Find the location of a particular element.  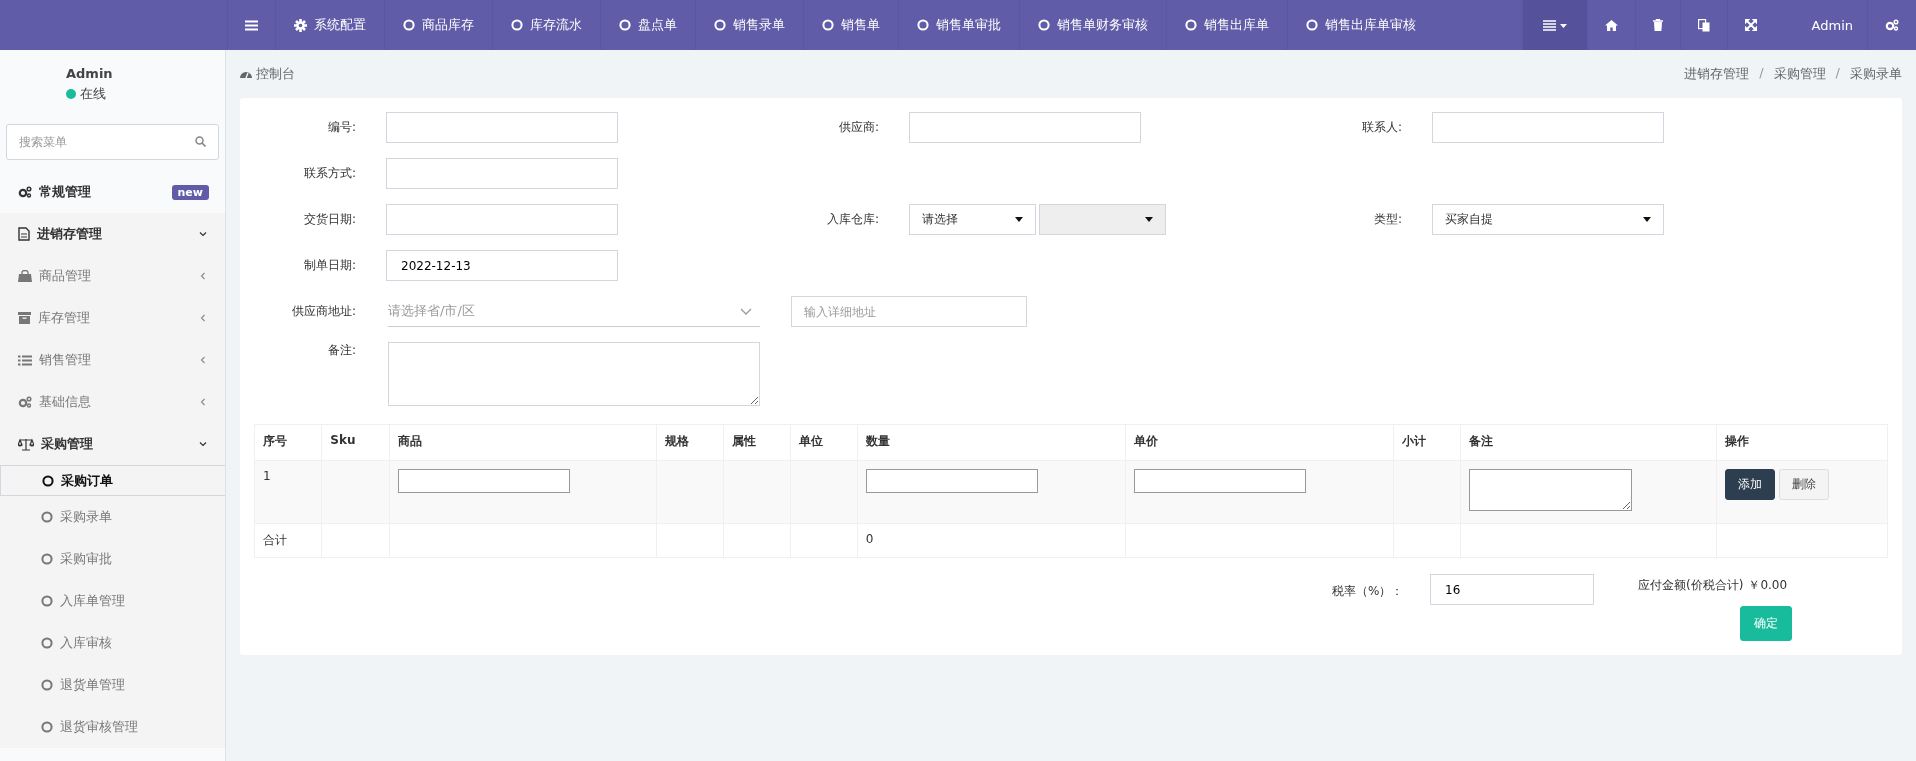

menu-item: 常规管理 new is located at coordinates (112, 192).